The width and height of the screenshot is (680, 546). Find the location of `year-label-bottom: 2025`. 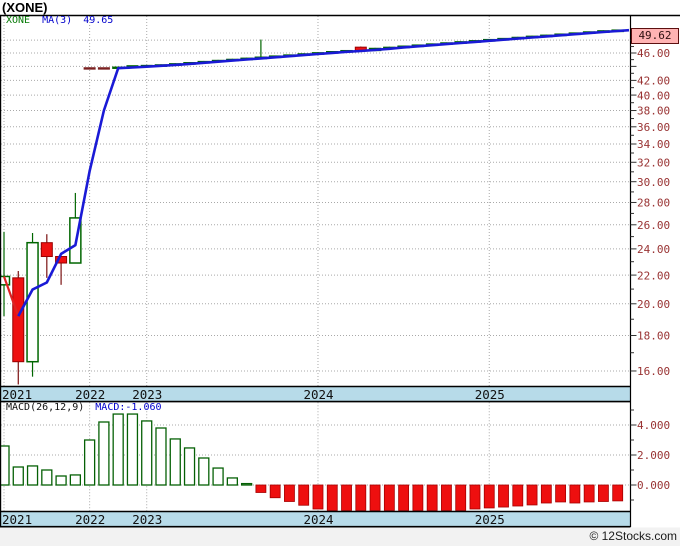

year-label-bottom: 2025 is located at coordinates (490, 519).